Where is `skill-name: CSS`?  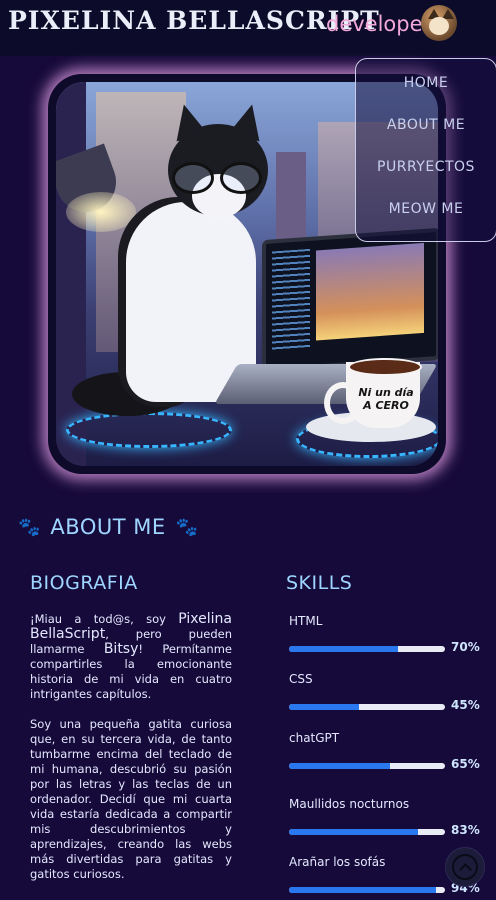 skill-name: CSS is located at coordinates (301, 679).